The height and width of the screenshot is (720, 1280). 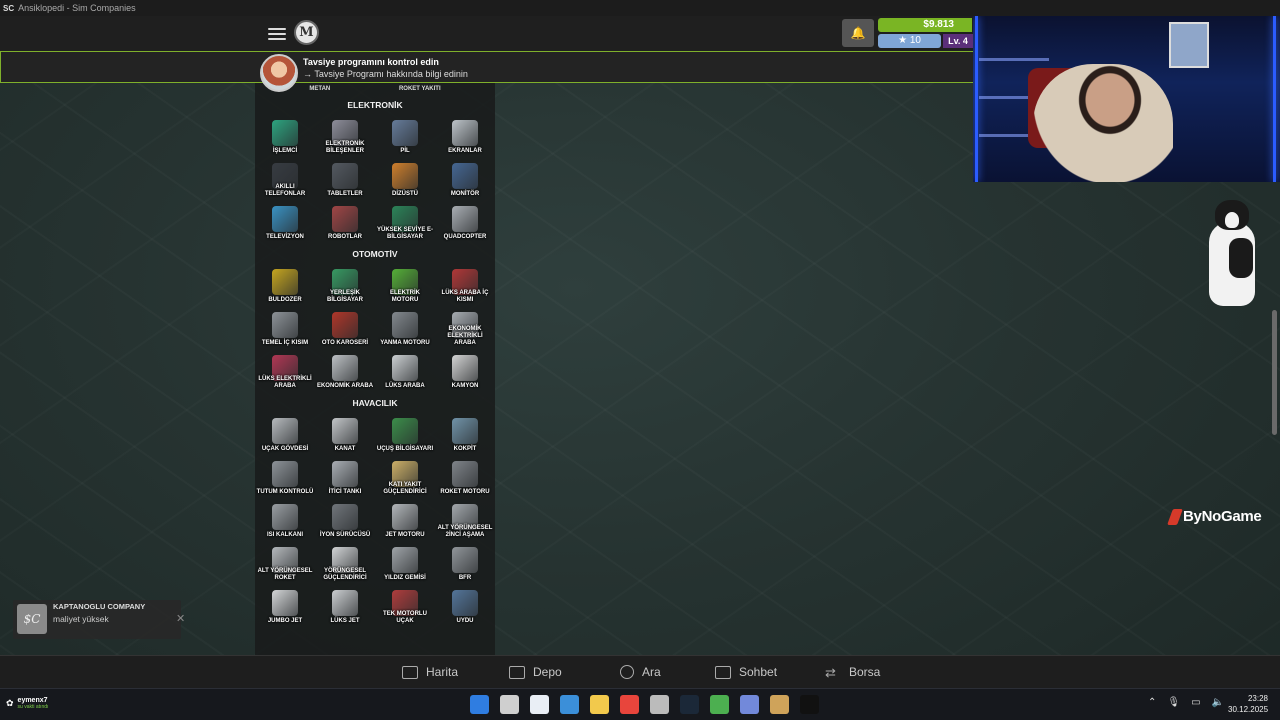 What do you see at coordinates (285, 477) in the screenshot?
I see `product-item: TUTUM KONTROLÜ` at bounding box center [285, 477].